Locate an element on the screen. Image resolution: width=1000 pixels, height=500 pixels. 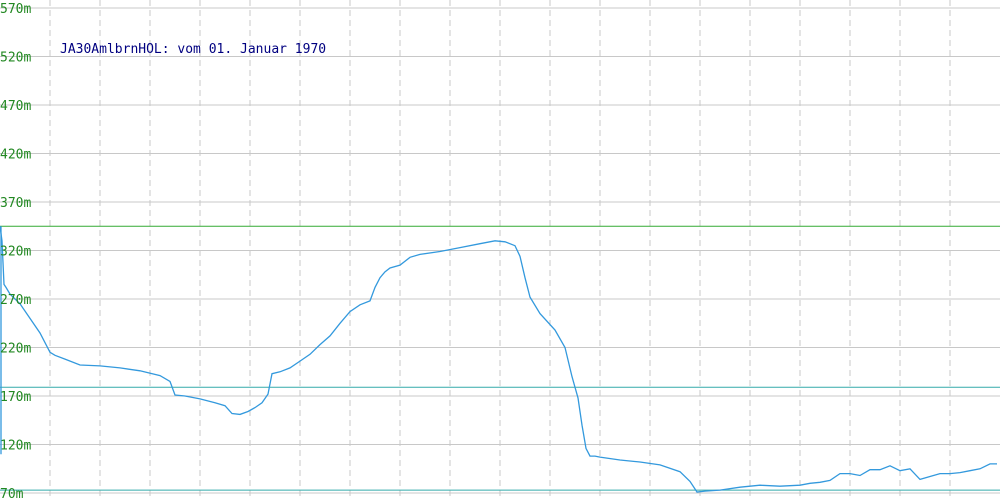
y-tick-label: 320m is located at coordinates (15, 252).